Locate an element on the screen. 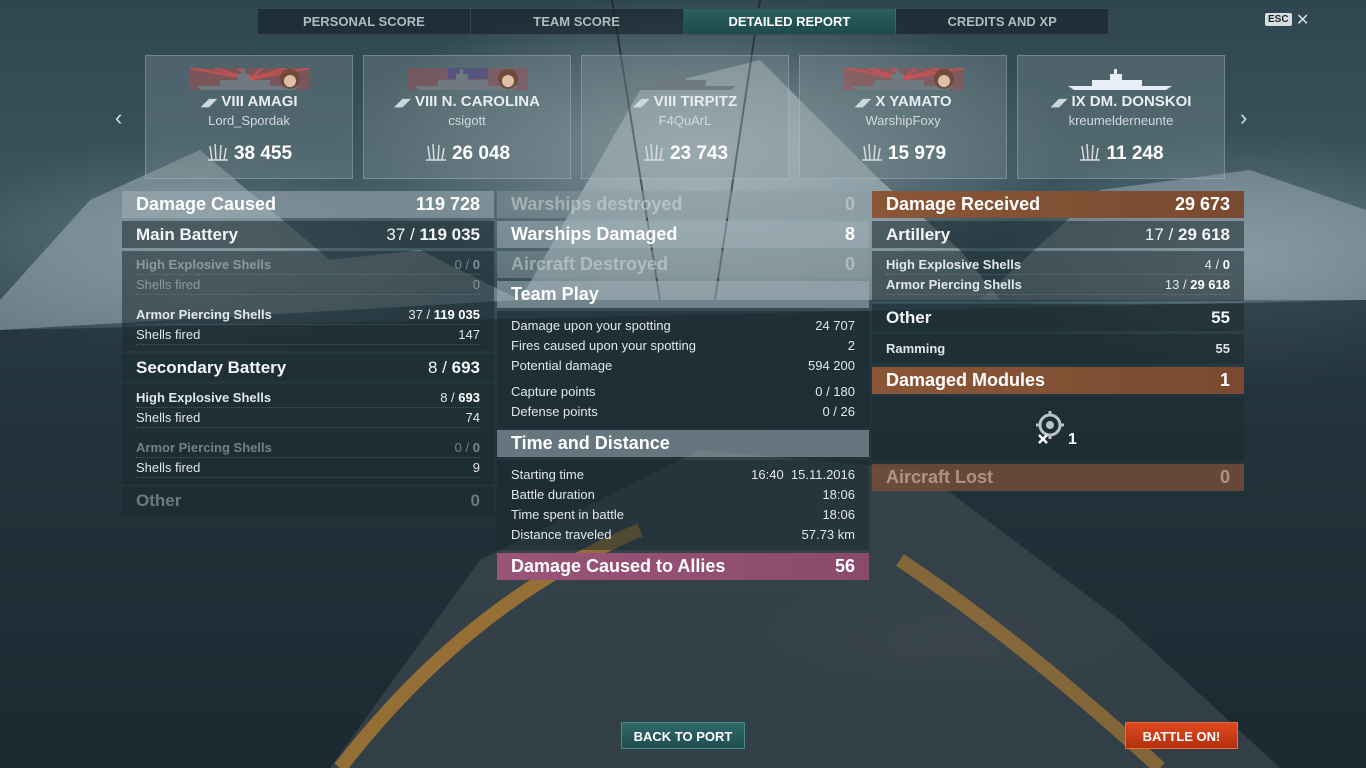  defense-points-value: 0 / 26 is located at coordinates (838, 411).